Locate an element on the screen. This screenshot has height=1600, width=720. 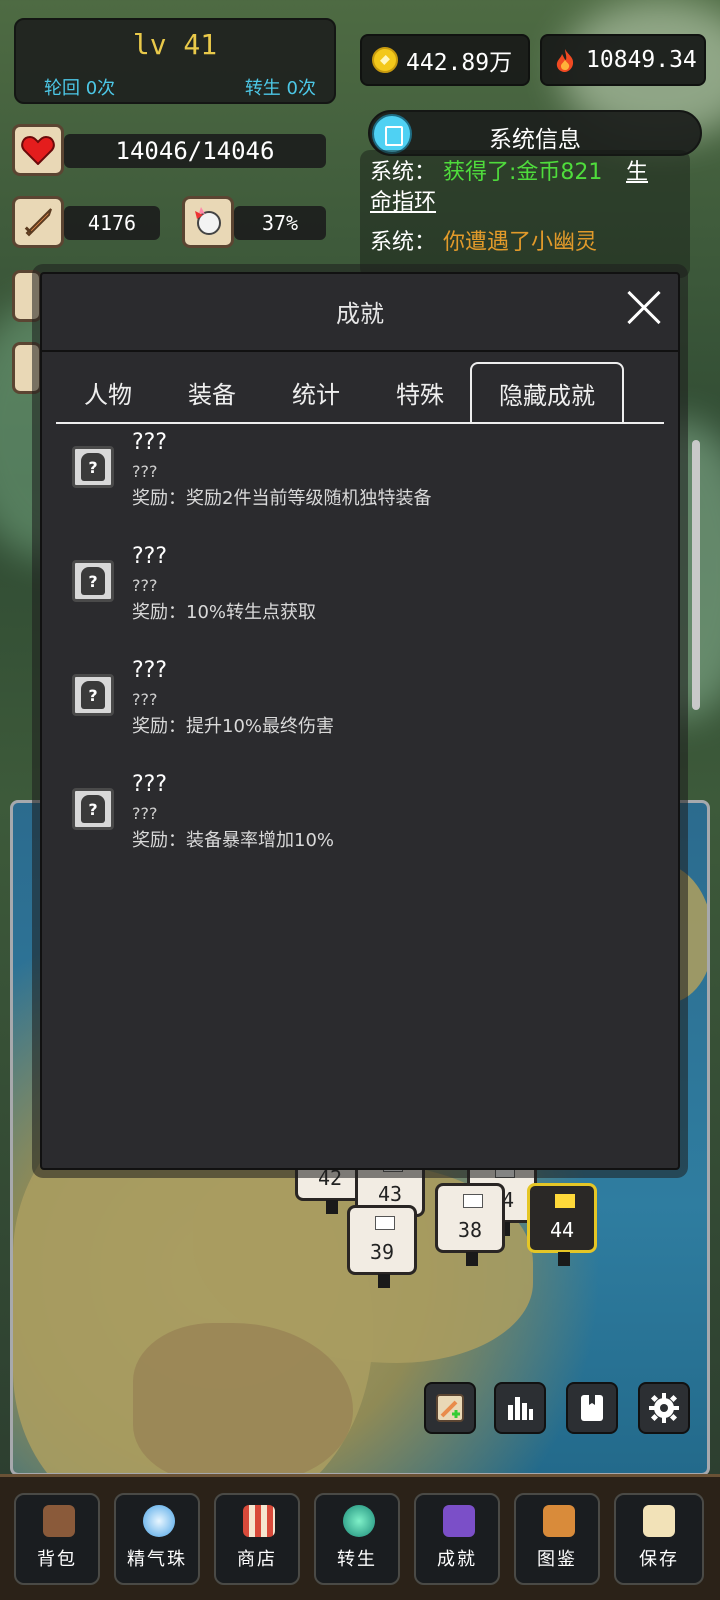
achievement-reward: 奖励：装备暴率增加10% is located at coordinates (233, 840).